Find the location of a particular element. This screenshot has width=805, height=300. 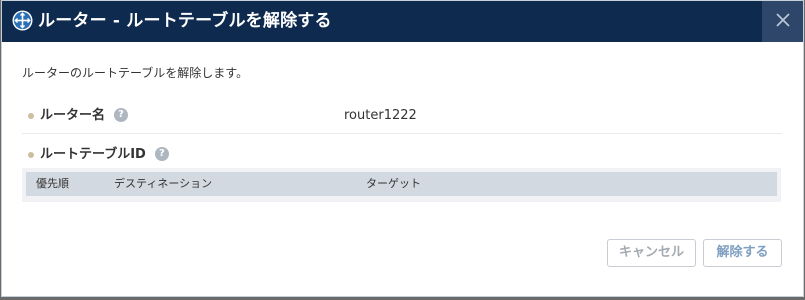

column-header-destination: デスティネーション is located at coordinates (163, 184).